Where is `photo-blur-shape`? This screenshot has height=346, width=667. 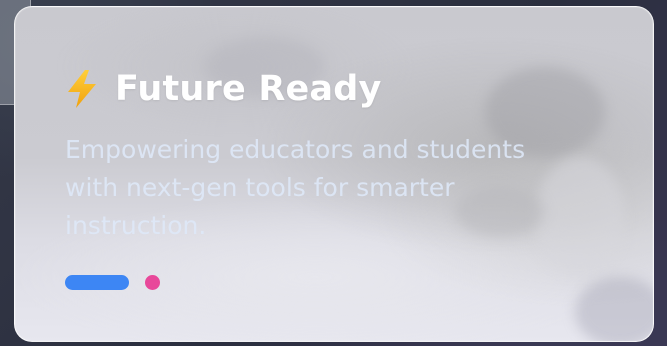 photo-blur-shape is located at coordinates (614, 309).